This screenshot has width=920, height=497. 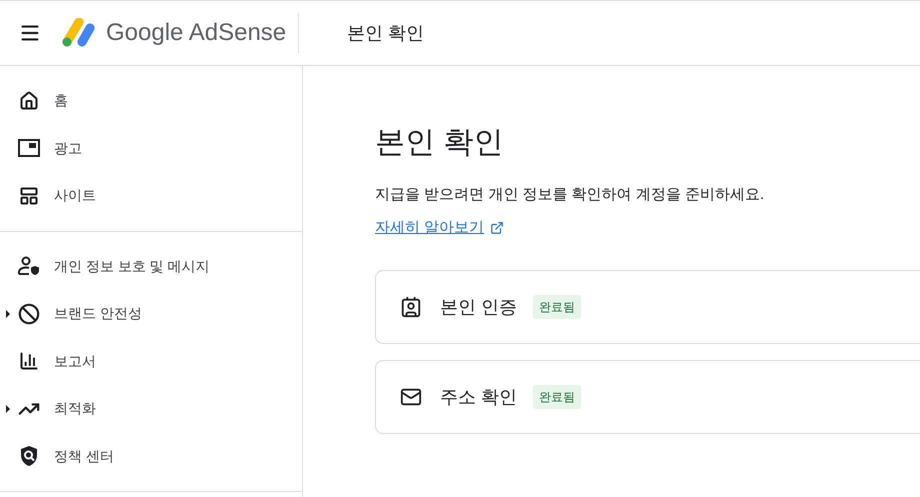 What do you see at coordinates (439, 228) in the screenshot?
I see `learn-more-link: 자세히 알아보기` at bounding box center [439, 228].